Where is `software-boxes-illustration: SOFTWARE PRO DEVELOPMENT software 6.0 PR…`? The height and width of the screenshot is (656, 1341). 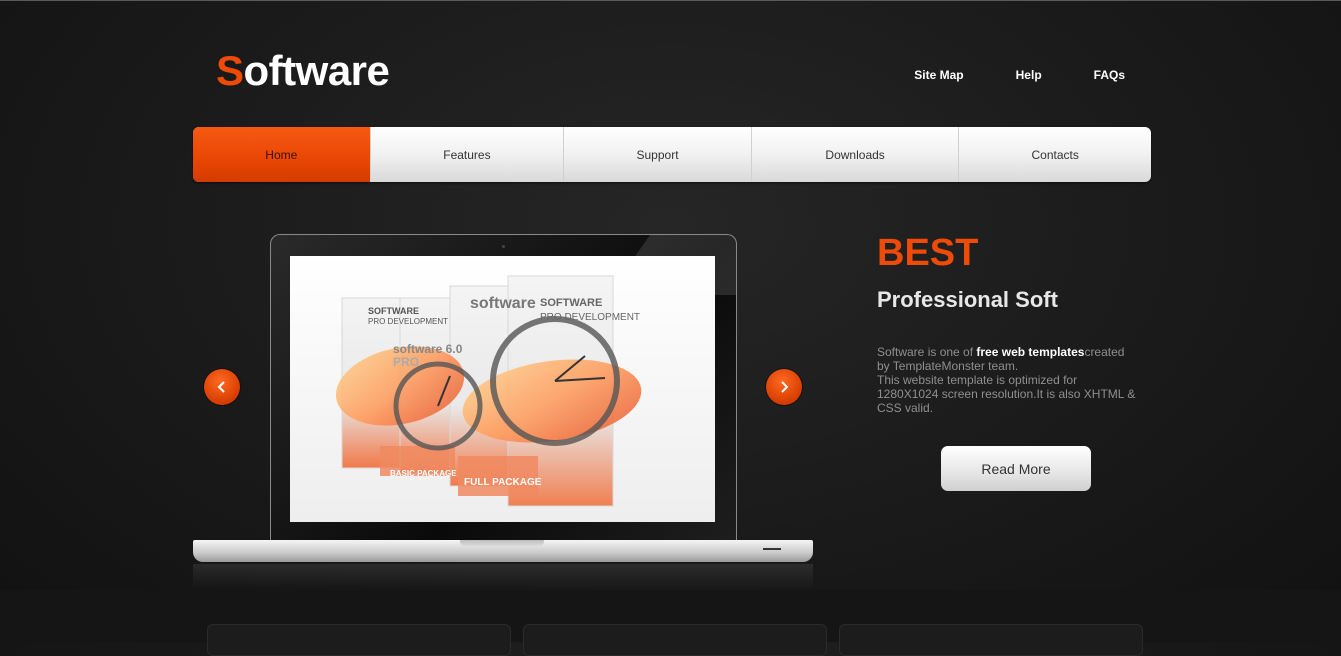 software-boxes-illustration: SOFTWARE PRO DEVELOPMENT software 6.0 PR… is located at coordinates (502, 389).